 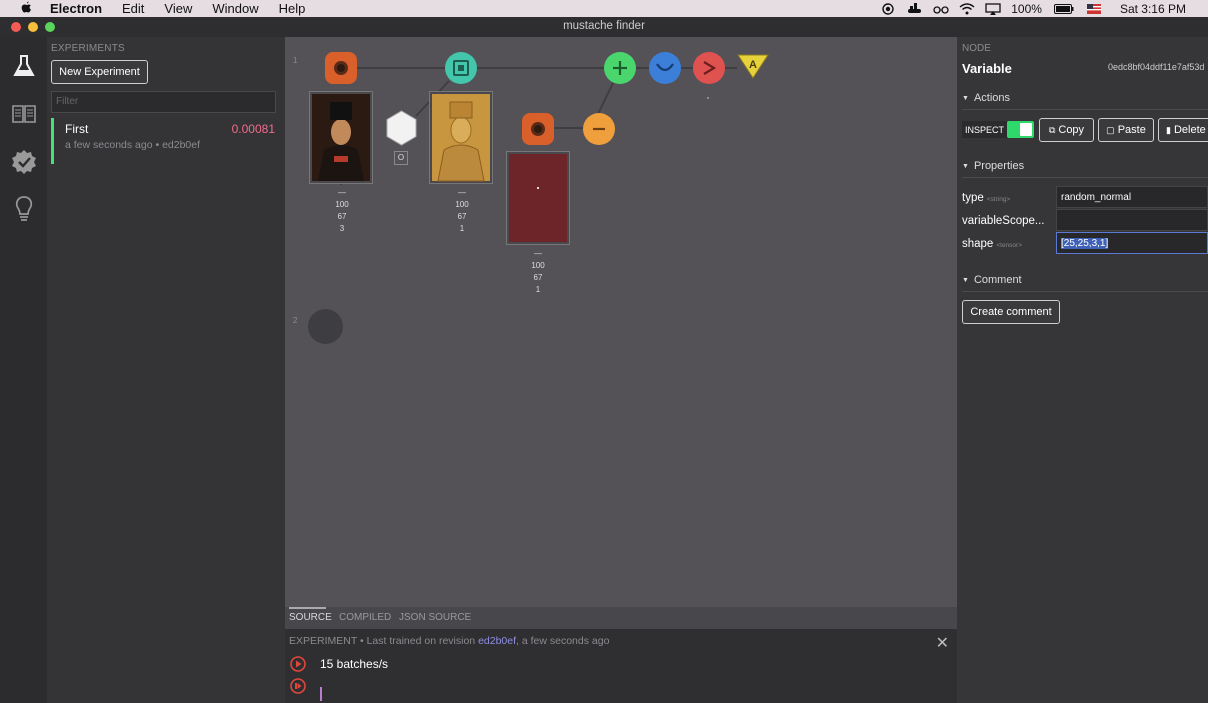 I want to click on variable-node-icon, so click(x=538, y=129).